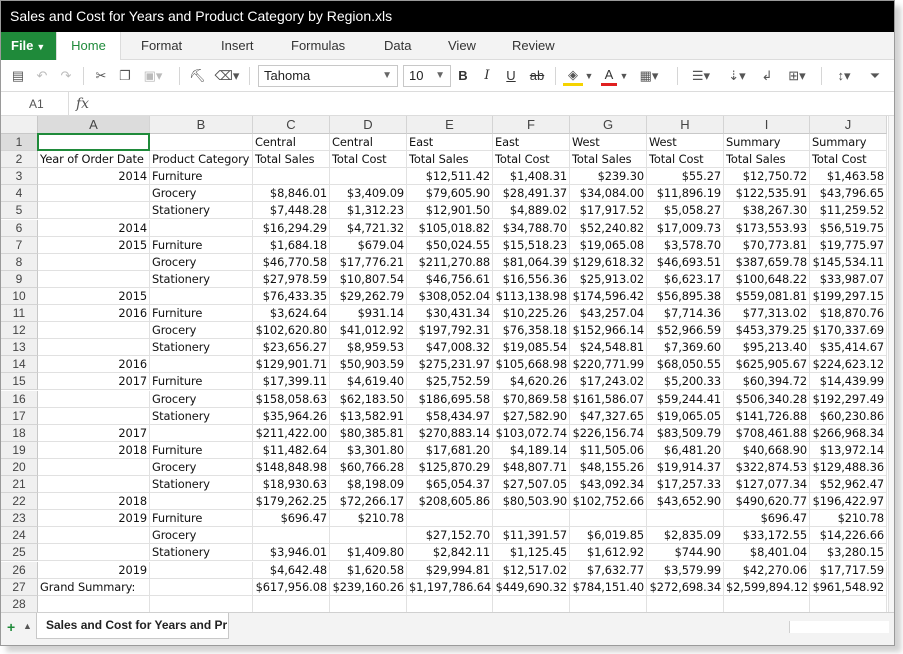 Image resolution: width=903 pixels, height=654 pixels. What do you see at coordinates (450, 553) in the screenshot?
I see `cell-e25: $2,842.11` at bounding box center [450, 553].